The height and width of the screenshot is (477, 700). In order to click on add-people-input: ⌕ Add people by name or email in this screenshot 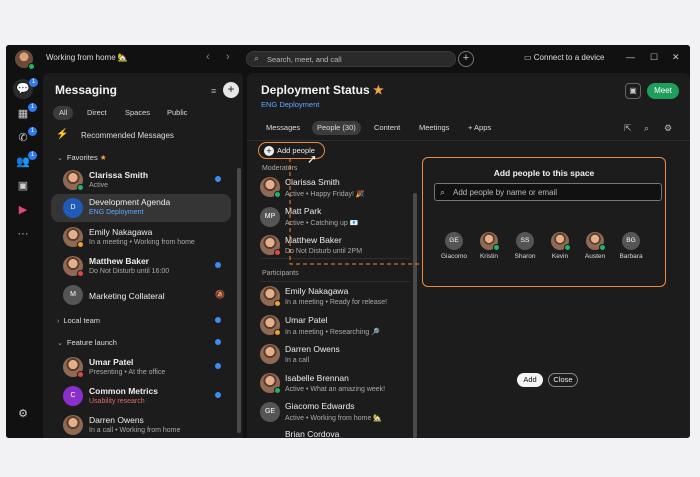, I will do `click(548, 192)`.